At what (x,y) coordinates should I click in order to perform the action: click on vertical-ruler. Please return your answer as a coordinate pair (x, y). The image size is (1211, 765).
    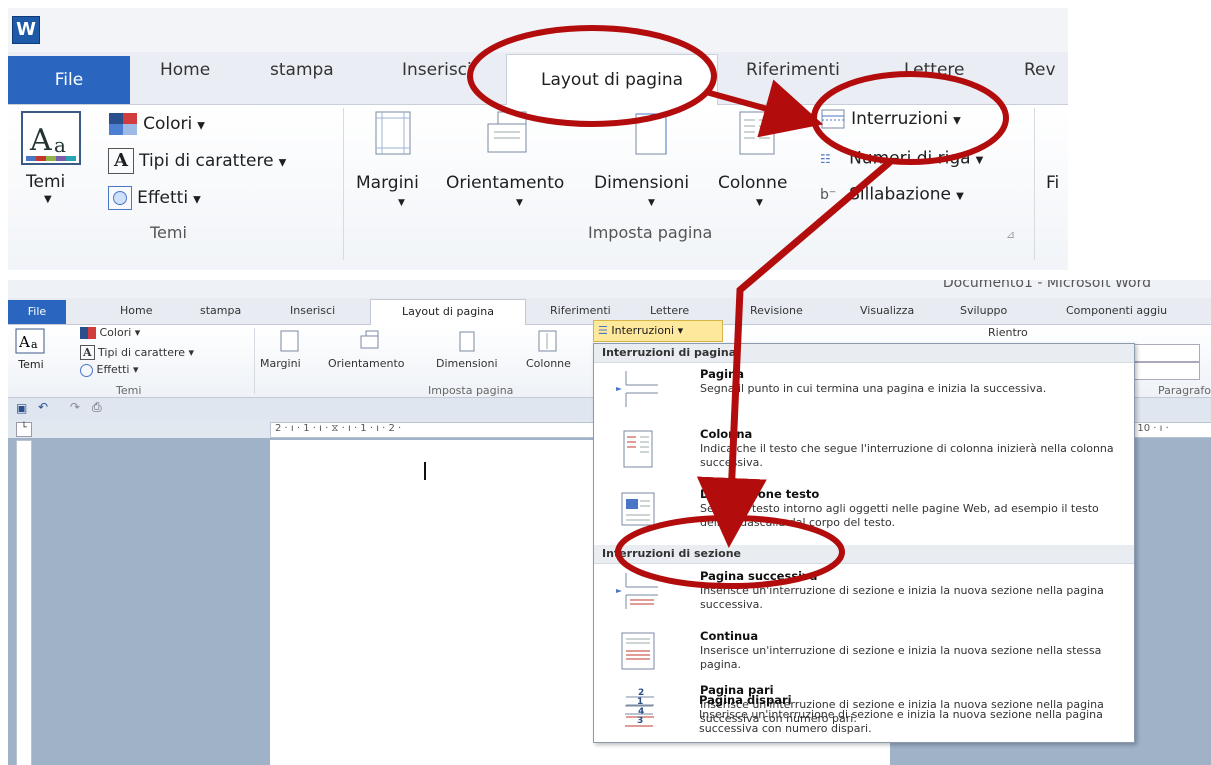
    Looking at the image, I should click on (24, 602).